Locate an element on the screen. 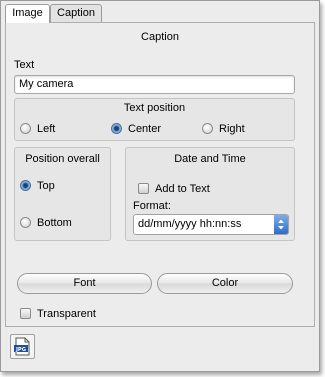  jpg-file-button: JPG is located at coordinates (22, 346).